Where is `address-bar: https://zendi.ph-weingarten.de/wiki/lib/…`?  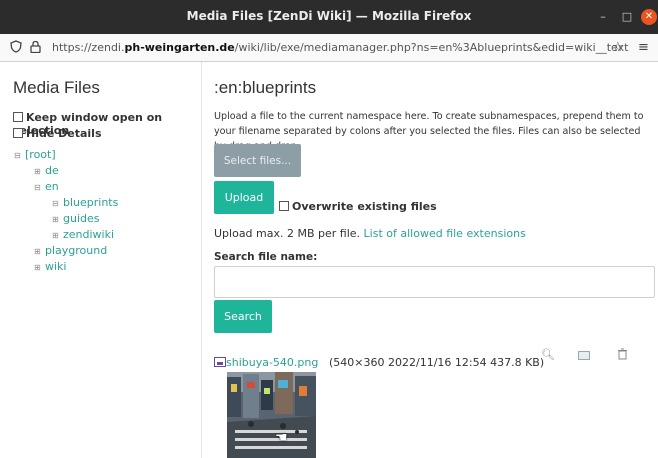 address-bar: https://zendi.ph-weingarten.de/wiki/lib/… is located at coordinates (329, 48).